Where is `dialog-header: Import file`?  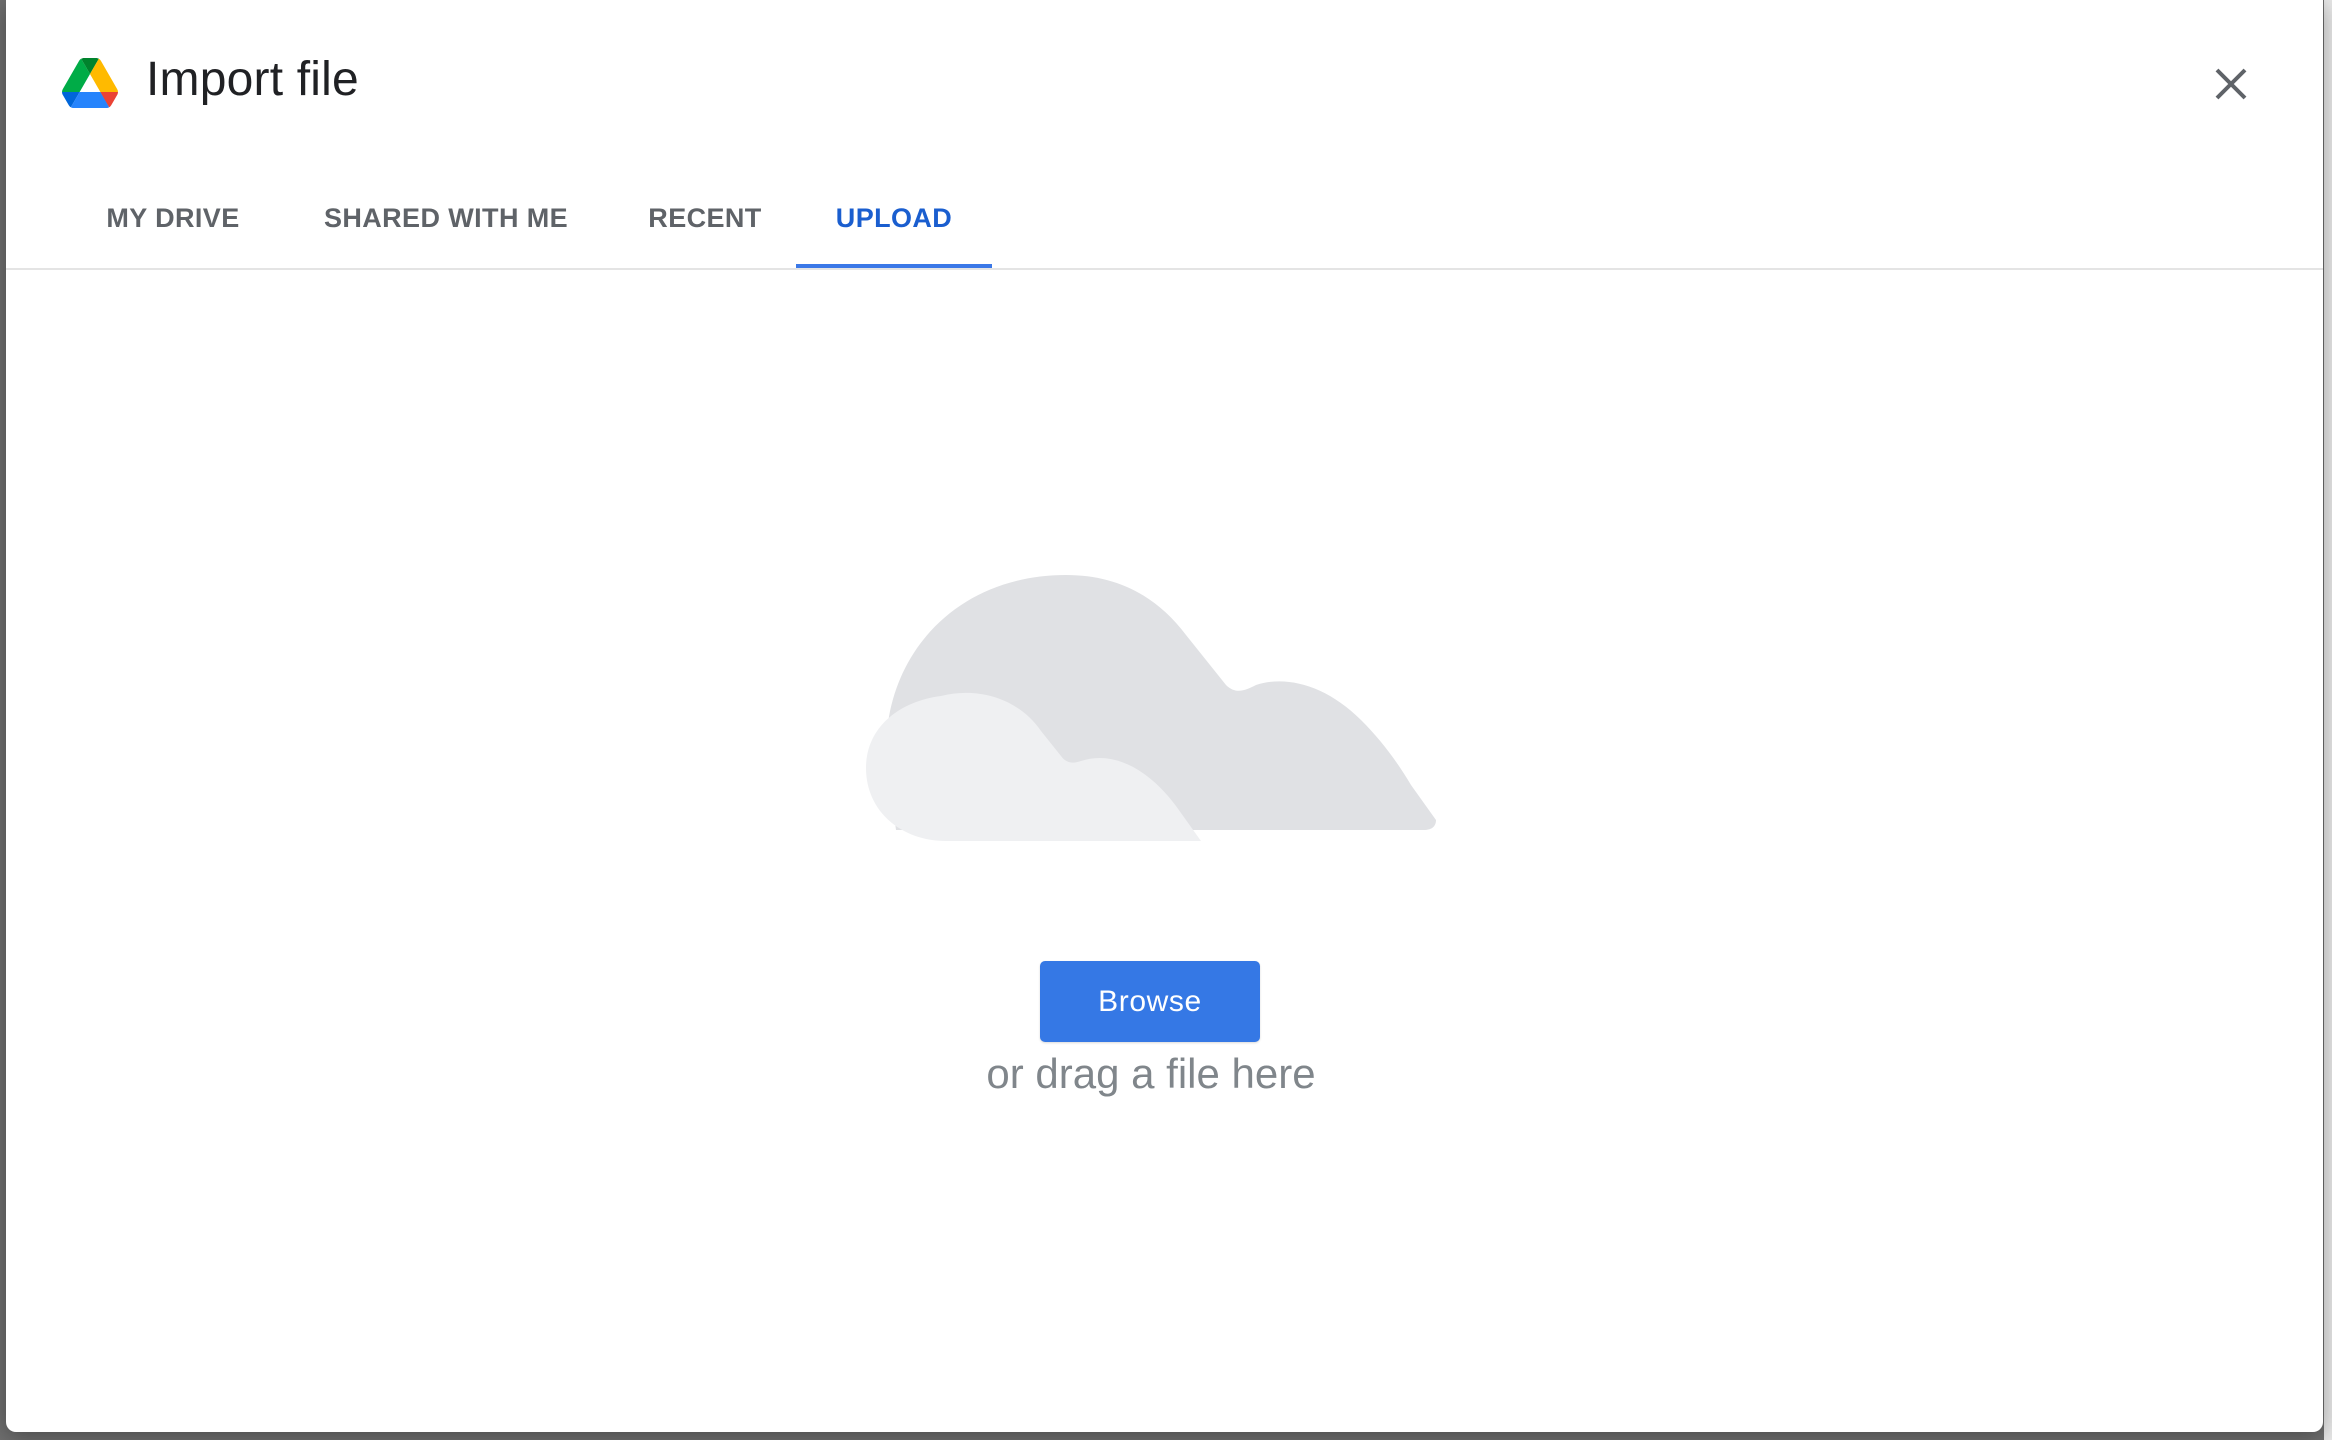 dialog-header: Import file is located at coordinates (1164, 85).